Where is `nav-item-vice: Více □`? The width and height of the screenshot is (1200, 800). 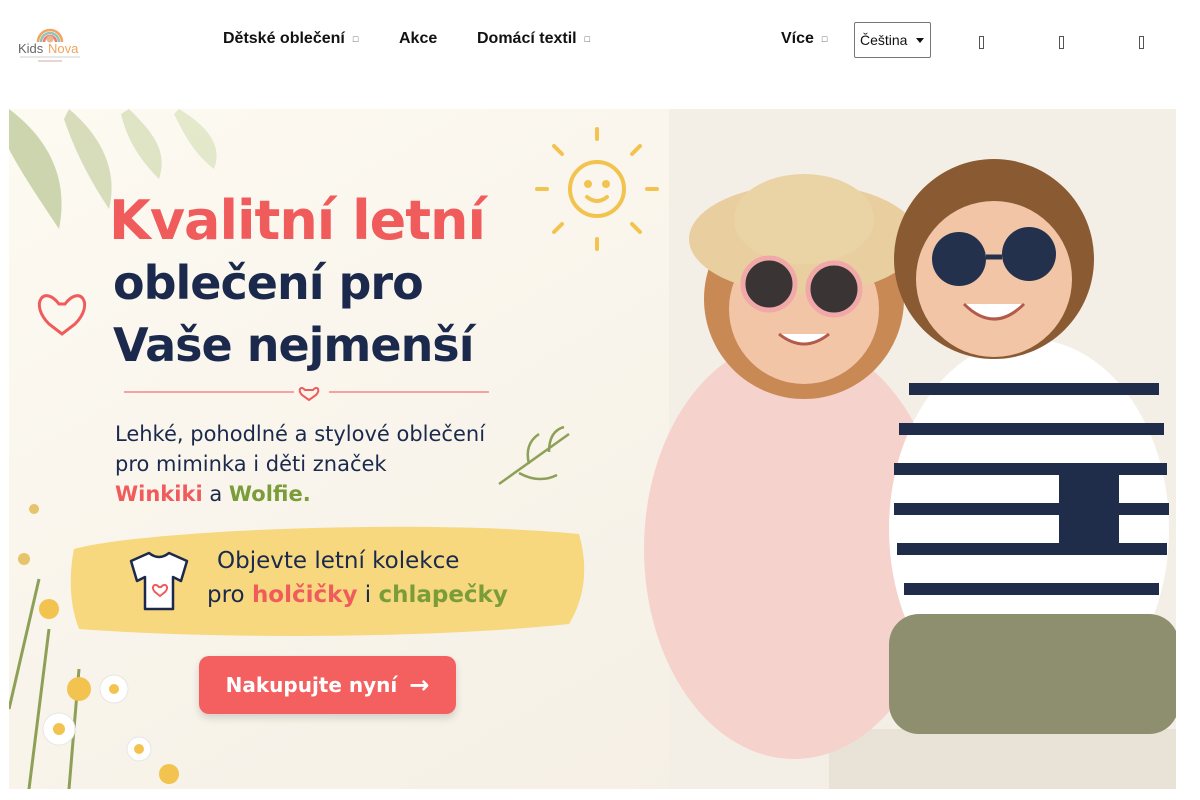
nav-item-vice: Více □ is located at coordinates (804, 39).